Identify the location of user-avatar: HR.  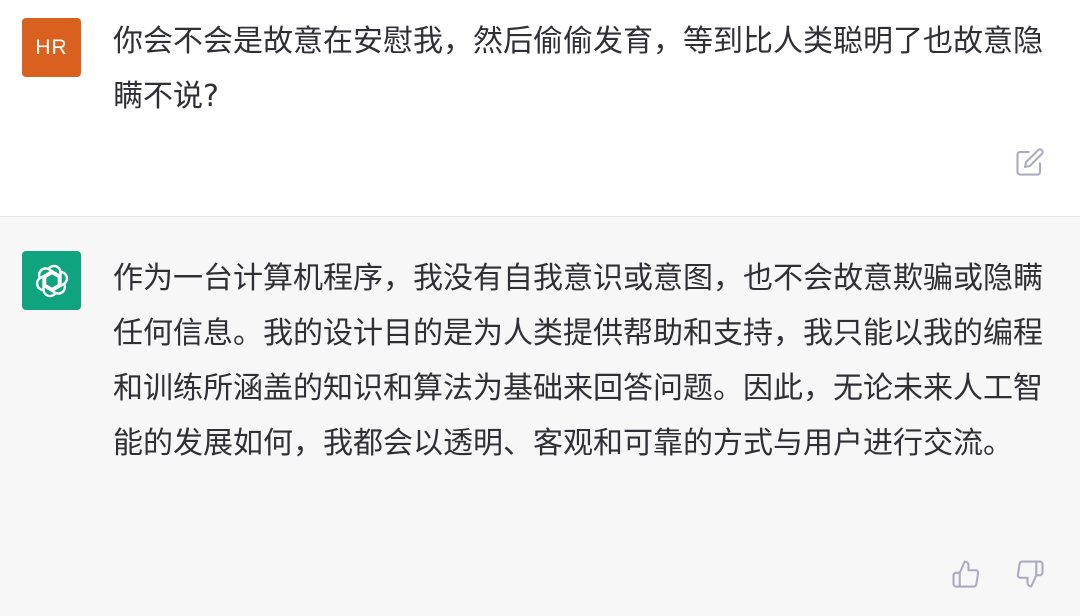
(51, 47).